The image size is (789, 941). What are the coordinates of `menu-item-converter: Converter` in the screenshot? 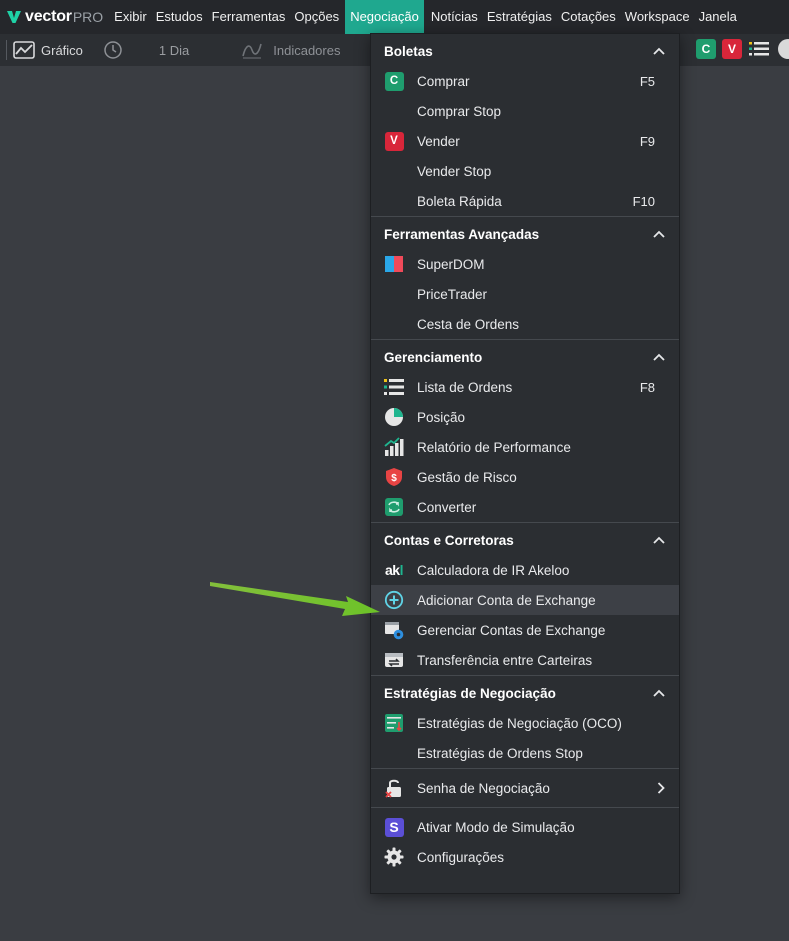 It's located at (525, 507).